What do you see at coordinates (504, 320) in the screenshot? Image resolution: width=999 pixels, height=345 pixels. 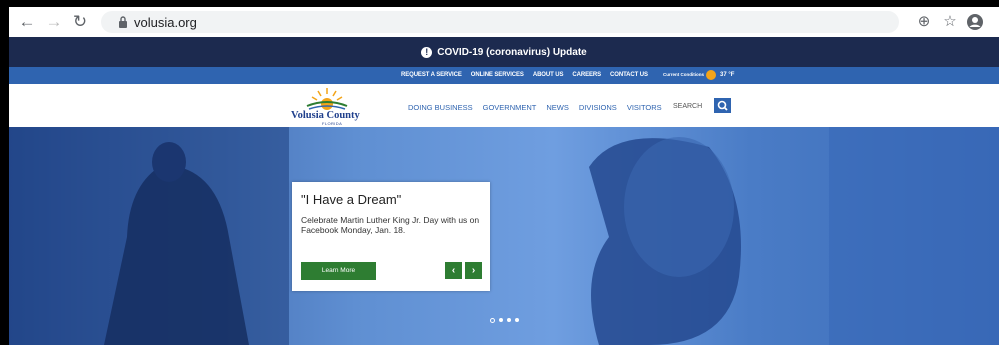 I see `carousel-dots` at bounding box center [504, 320].